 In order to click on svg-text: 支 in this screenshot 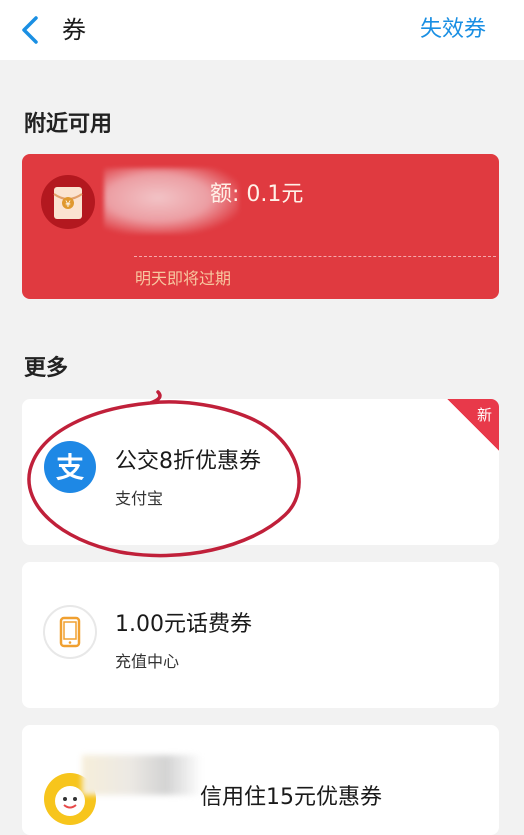, I will do `click(70, 467)`.